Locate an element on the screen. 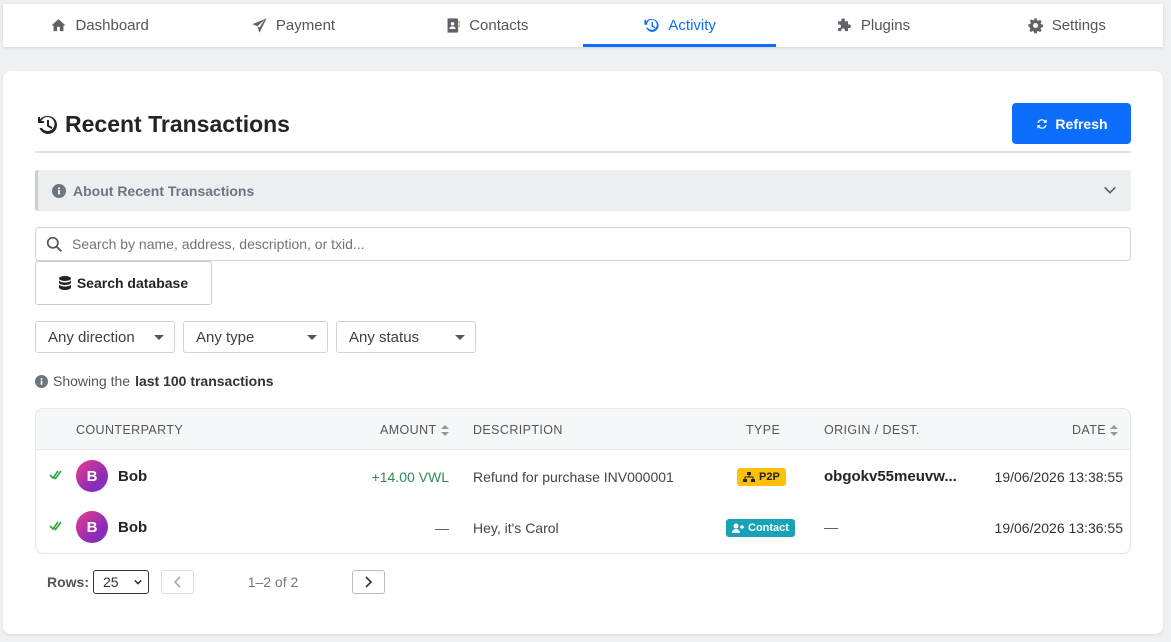 This screenshot has height=642, width=1171. card-header: Recent Transactions Refresh is located at coordinates (583, 128).